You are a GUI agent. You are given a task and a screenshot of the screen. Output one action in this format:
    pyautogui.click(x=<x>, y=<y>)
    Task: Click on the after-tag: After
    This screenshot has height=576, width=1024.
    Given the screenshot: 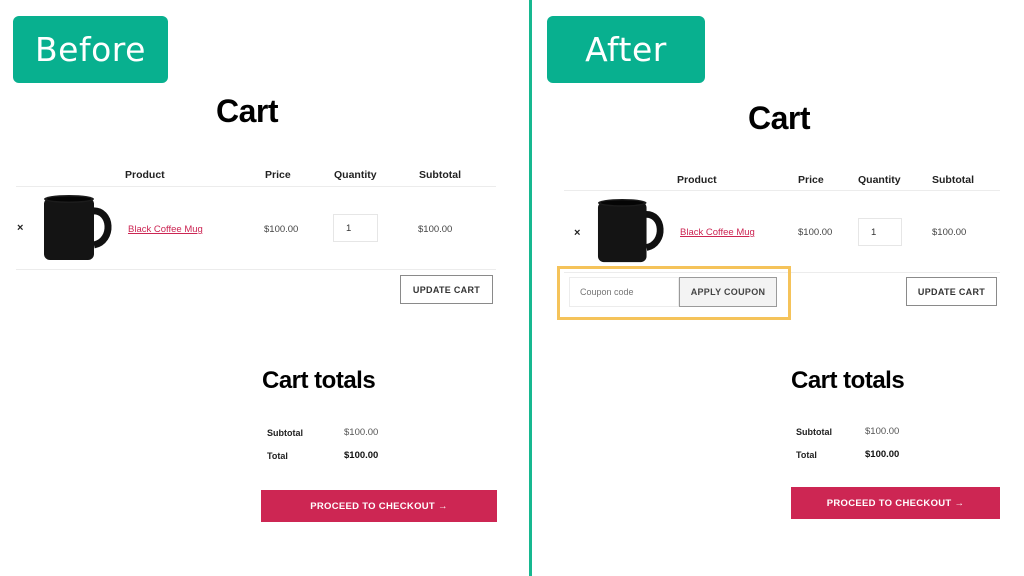 What is the action you would take?
    pyautogui.click(x=626, y=49)
    